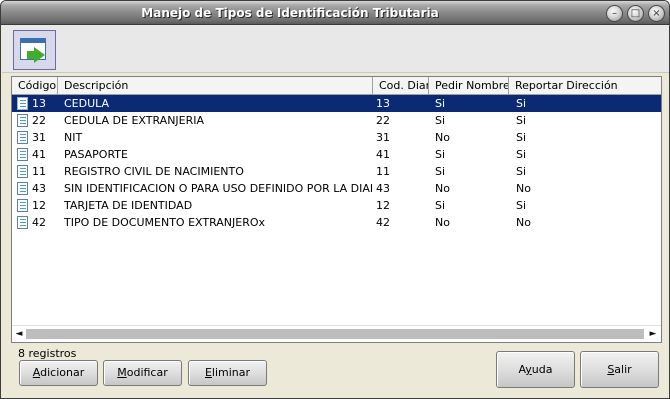  Describe the element at coordinates (383, 171) in the screenshot. I see `cell-cod-dian: 11` at that location.